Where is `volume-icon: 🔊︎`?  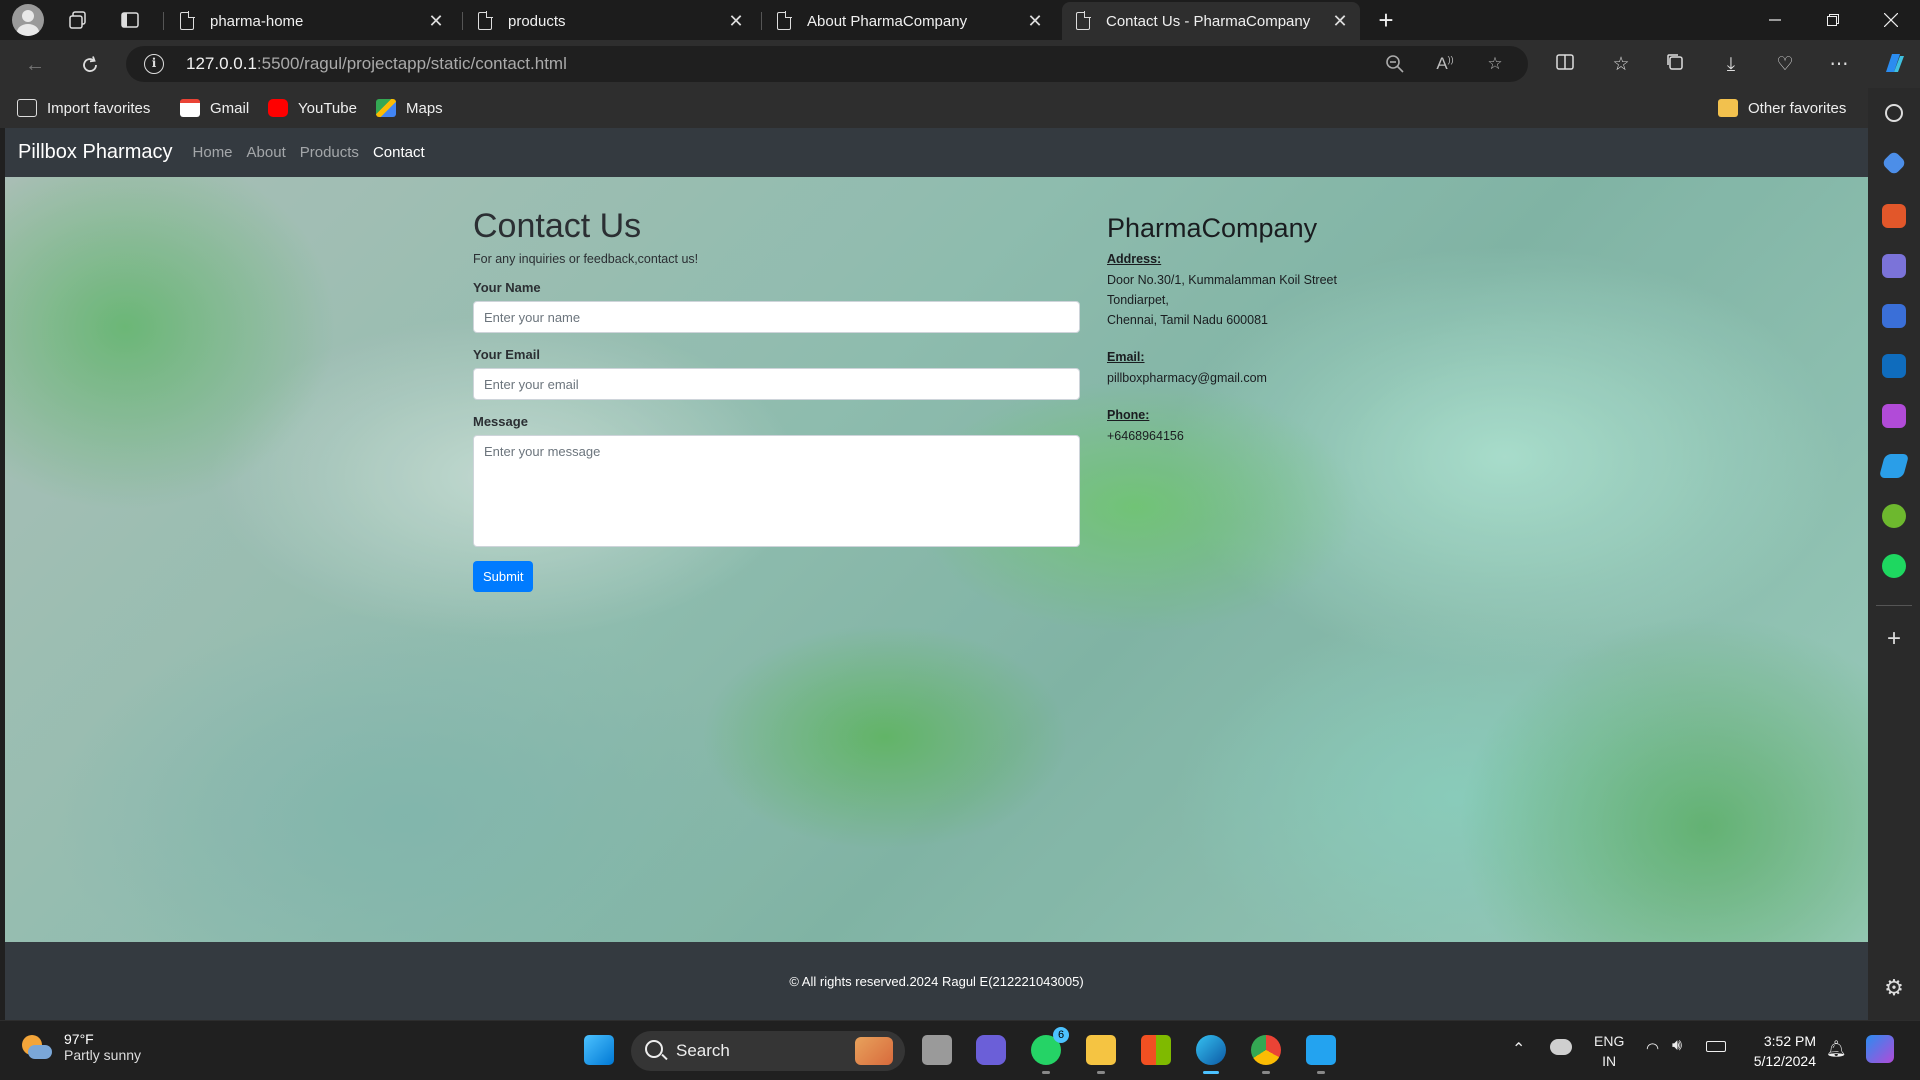 volume-icon: 🔊︎ is located at coordinates (1677, 1046).